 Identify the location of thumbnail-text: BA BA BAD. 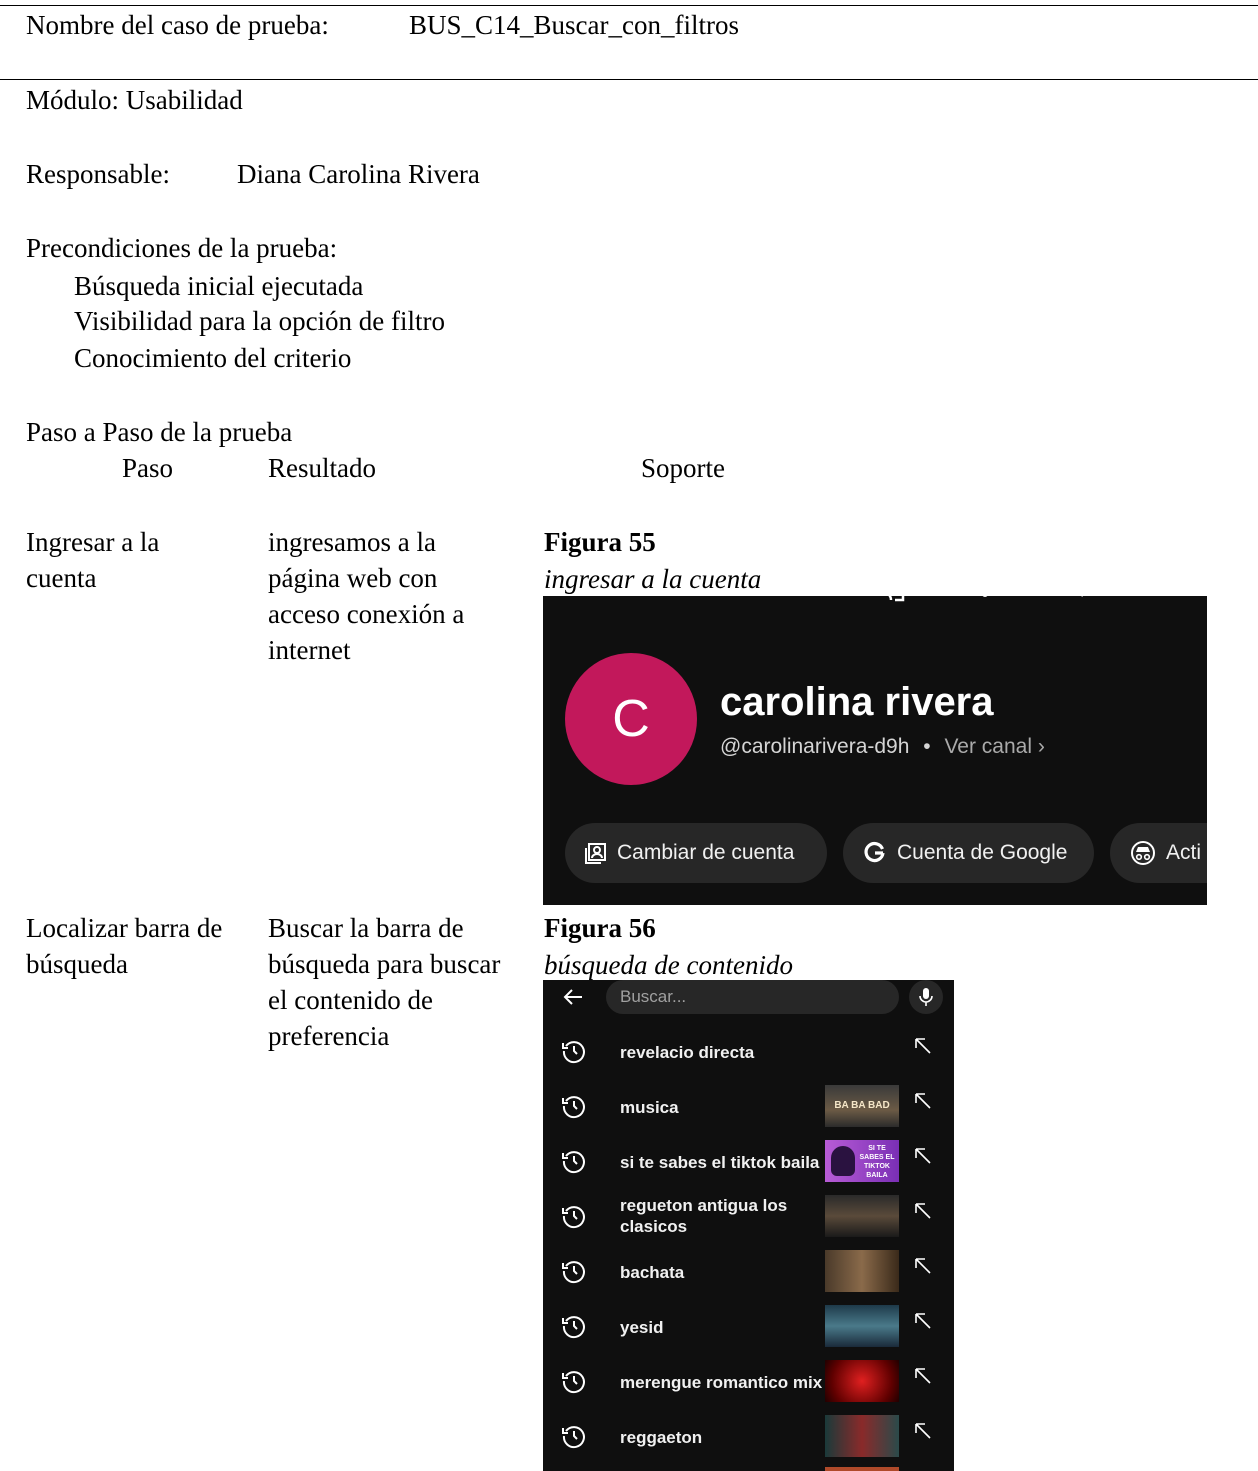
(862, 1105).